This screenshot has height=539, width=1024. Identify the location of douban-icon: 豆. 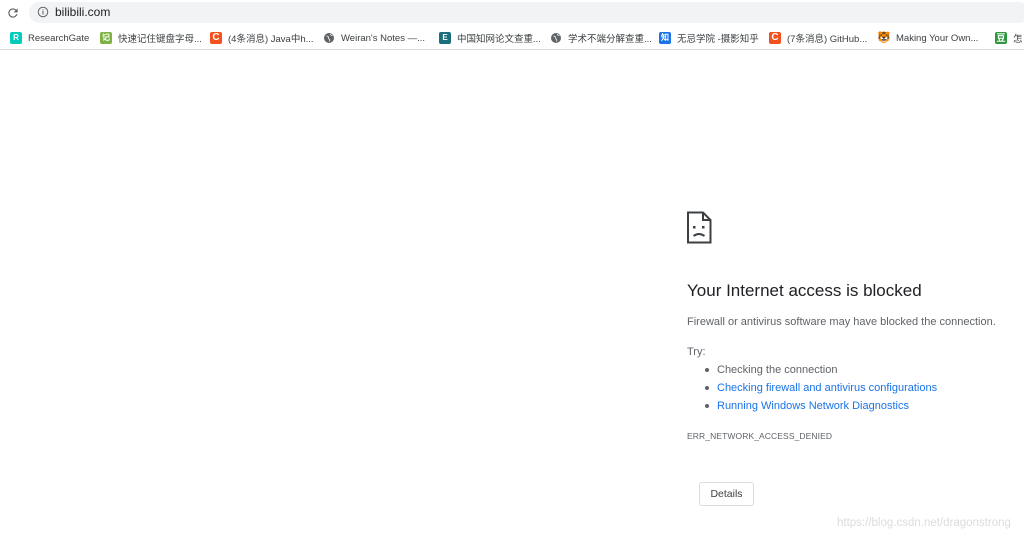
(1001, 38).